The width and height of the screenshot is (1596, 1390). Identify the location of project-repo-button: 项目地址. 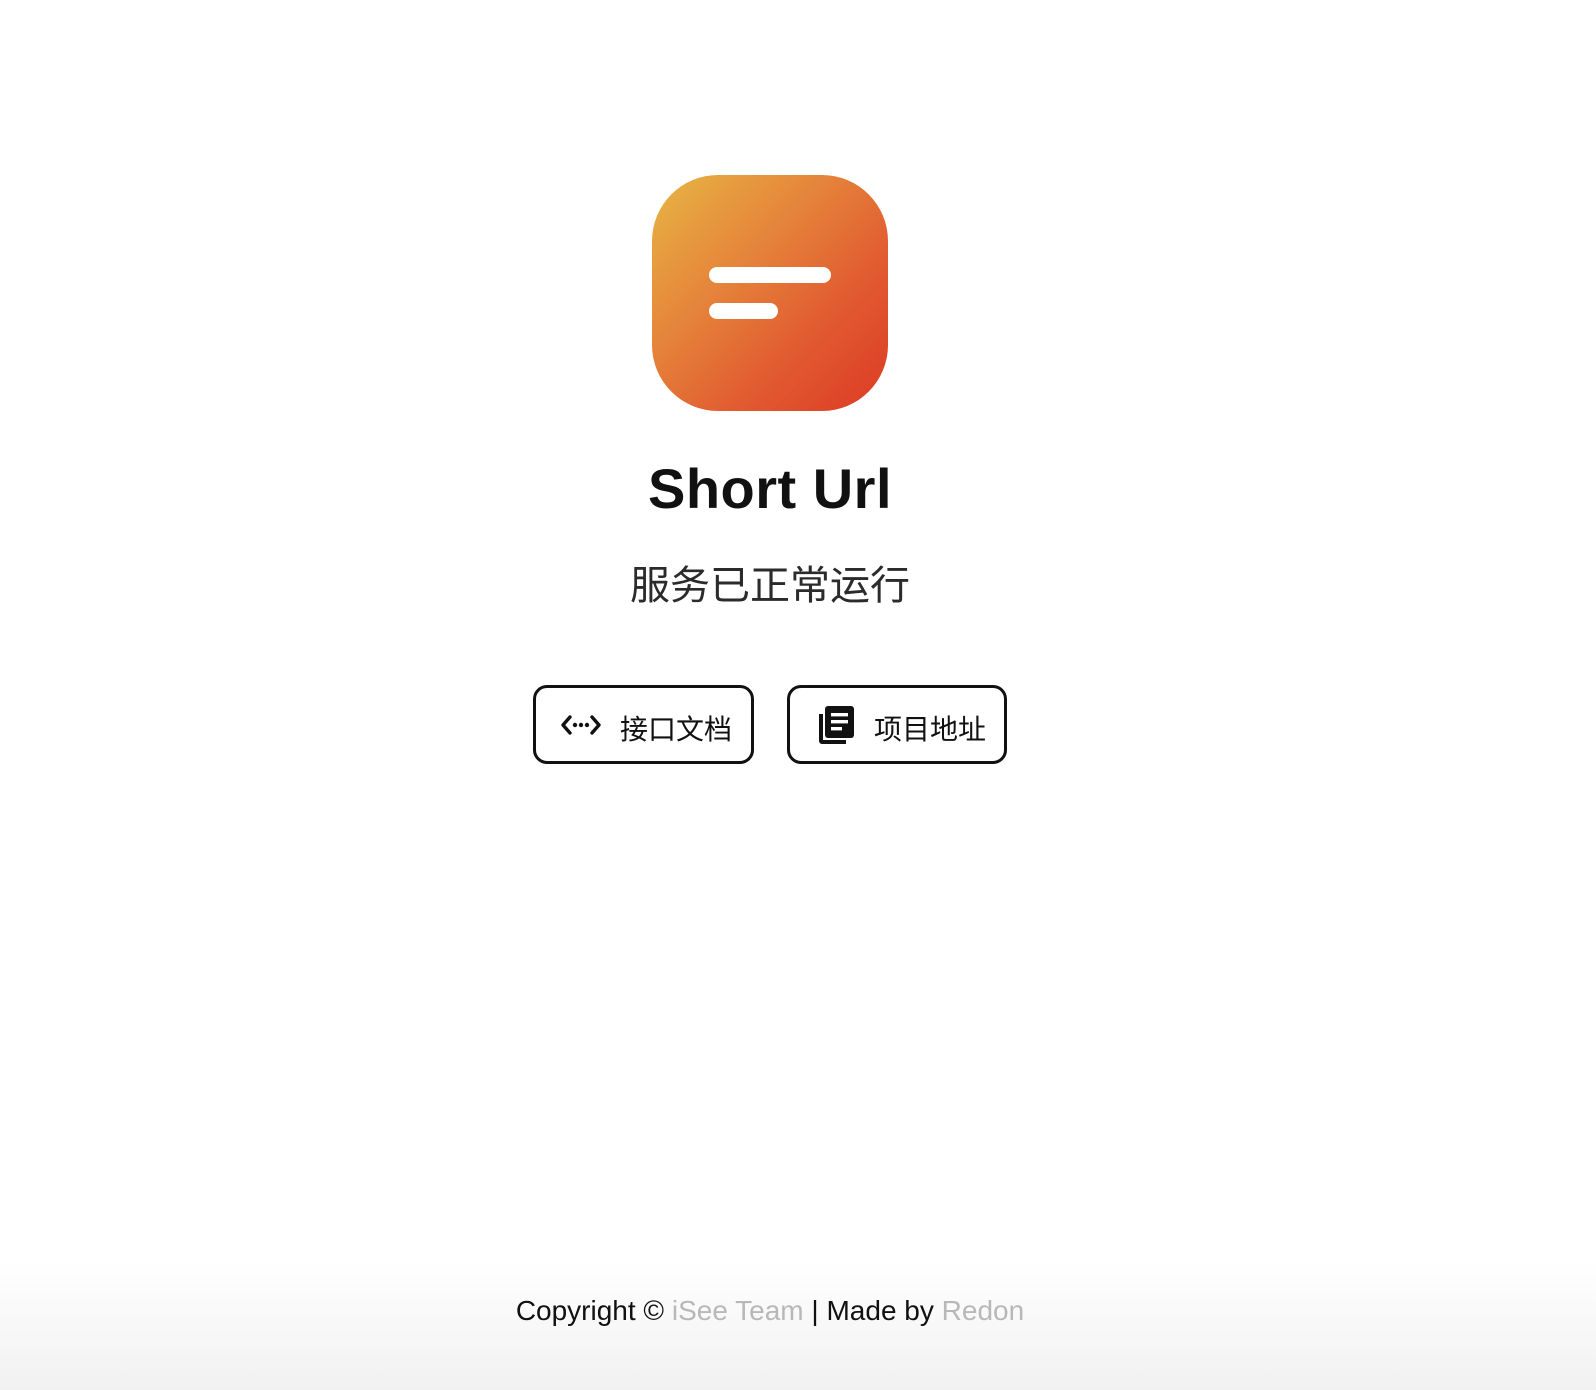
(897, 724).